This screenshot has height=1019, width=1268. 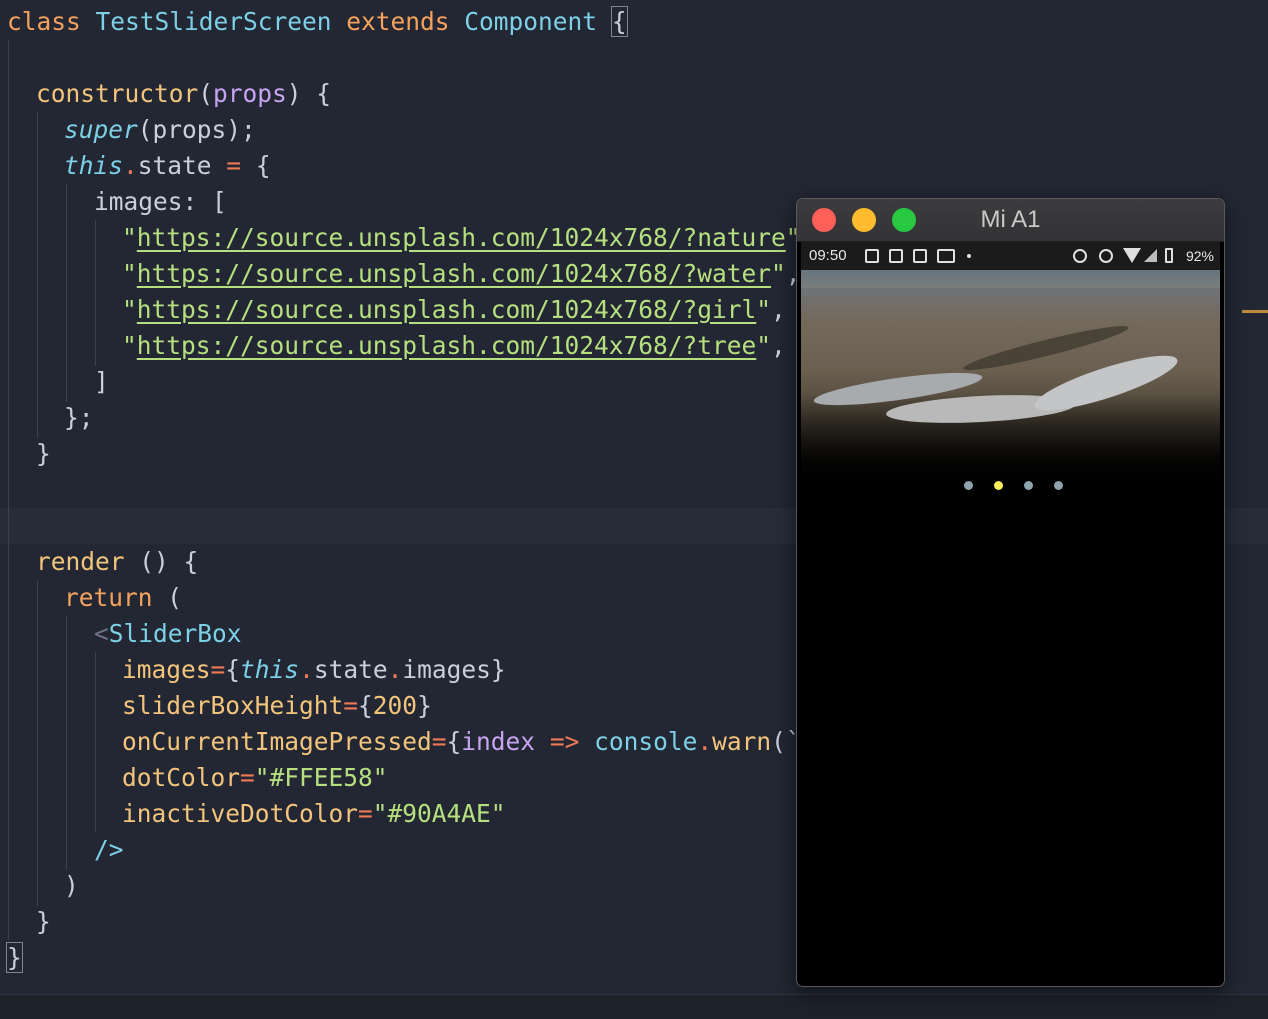 I want to click on surfboard, so click(x=1106, y=383).